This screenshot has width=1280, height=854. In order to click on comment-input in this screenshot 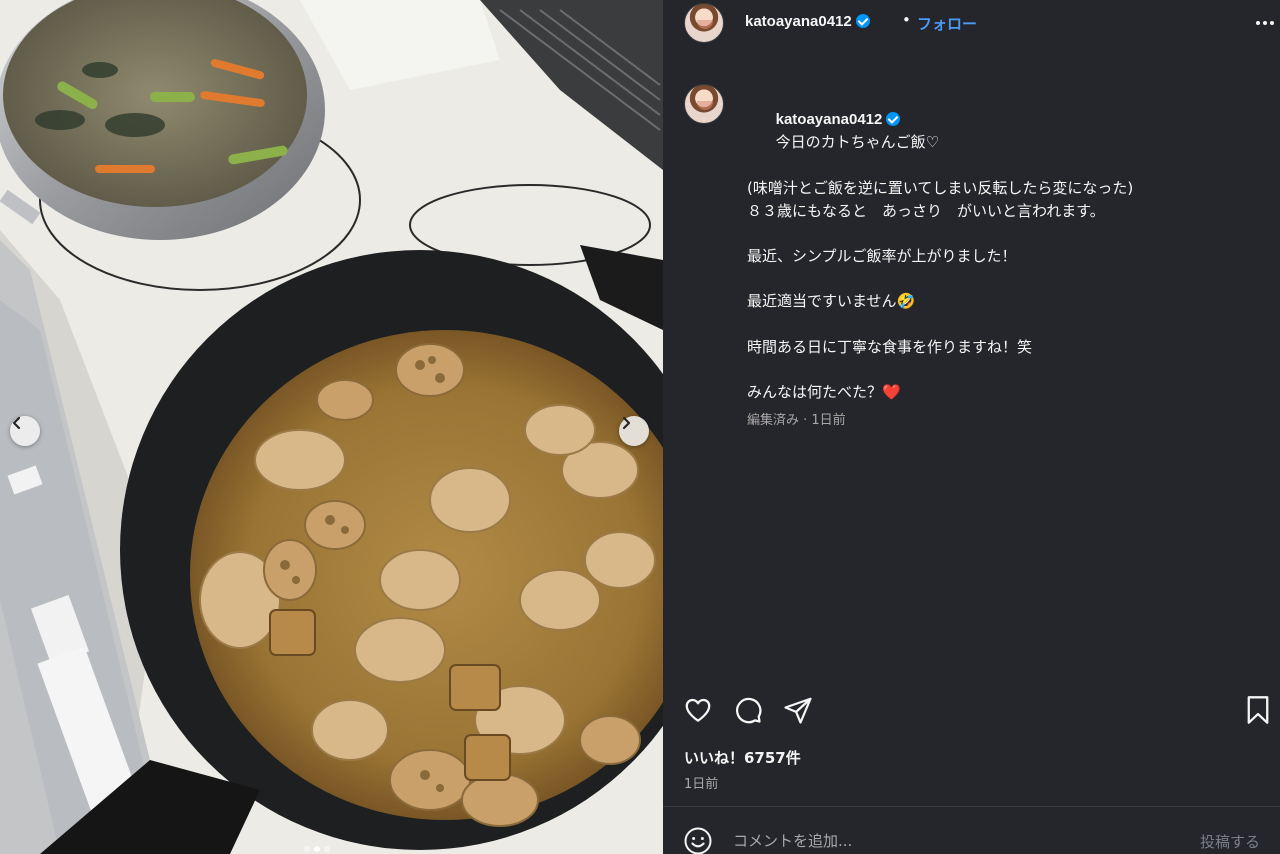, I will do `click(958, 841)`.